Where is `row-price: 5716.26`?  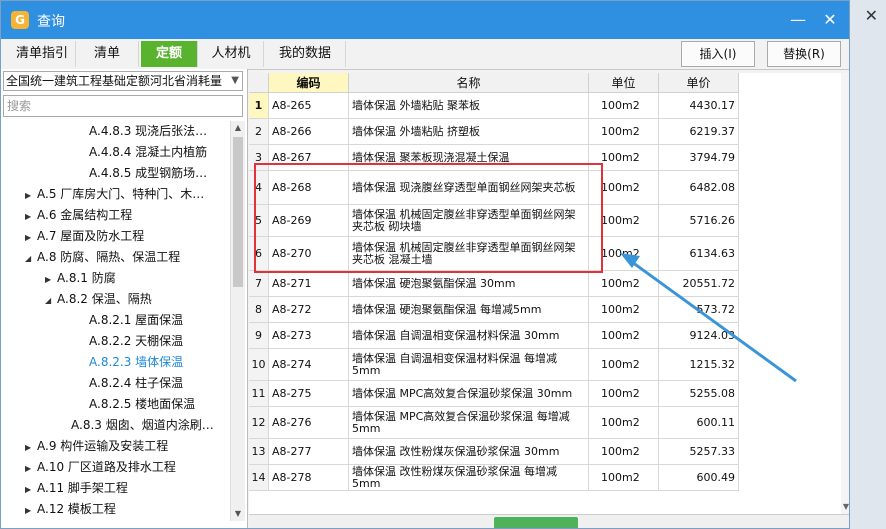 row-price: 5716.26 is located at coordinates (699, 221).